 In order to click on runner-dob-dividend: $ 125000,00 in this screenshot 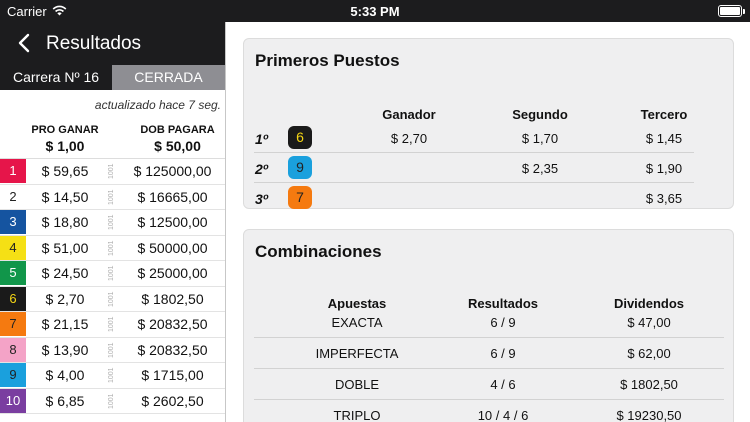, I will do `click(172, 171)`.